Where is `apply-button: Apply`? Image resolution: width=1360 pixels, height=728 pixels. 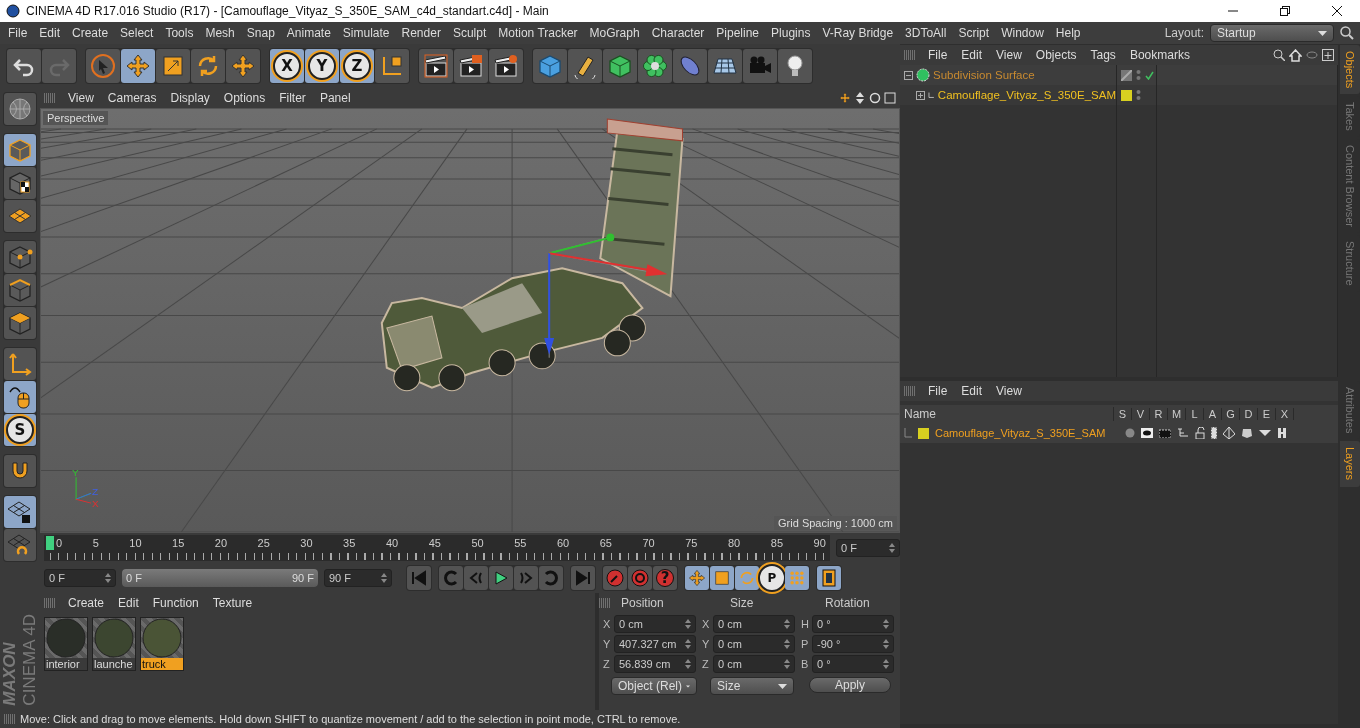 apply-button: Apply is located at coordinates (850, 685).